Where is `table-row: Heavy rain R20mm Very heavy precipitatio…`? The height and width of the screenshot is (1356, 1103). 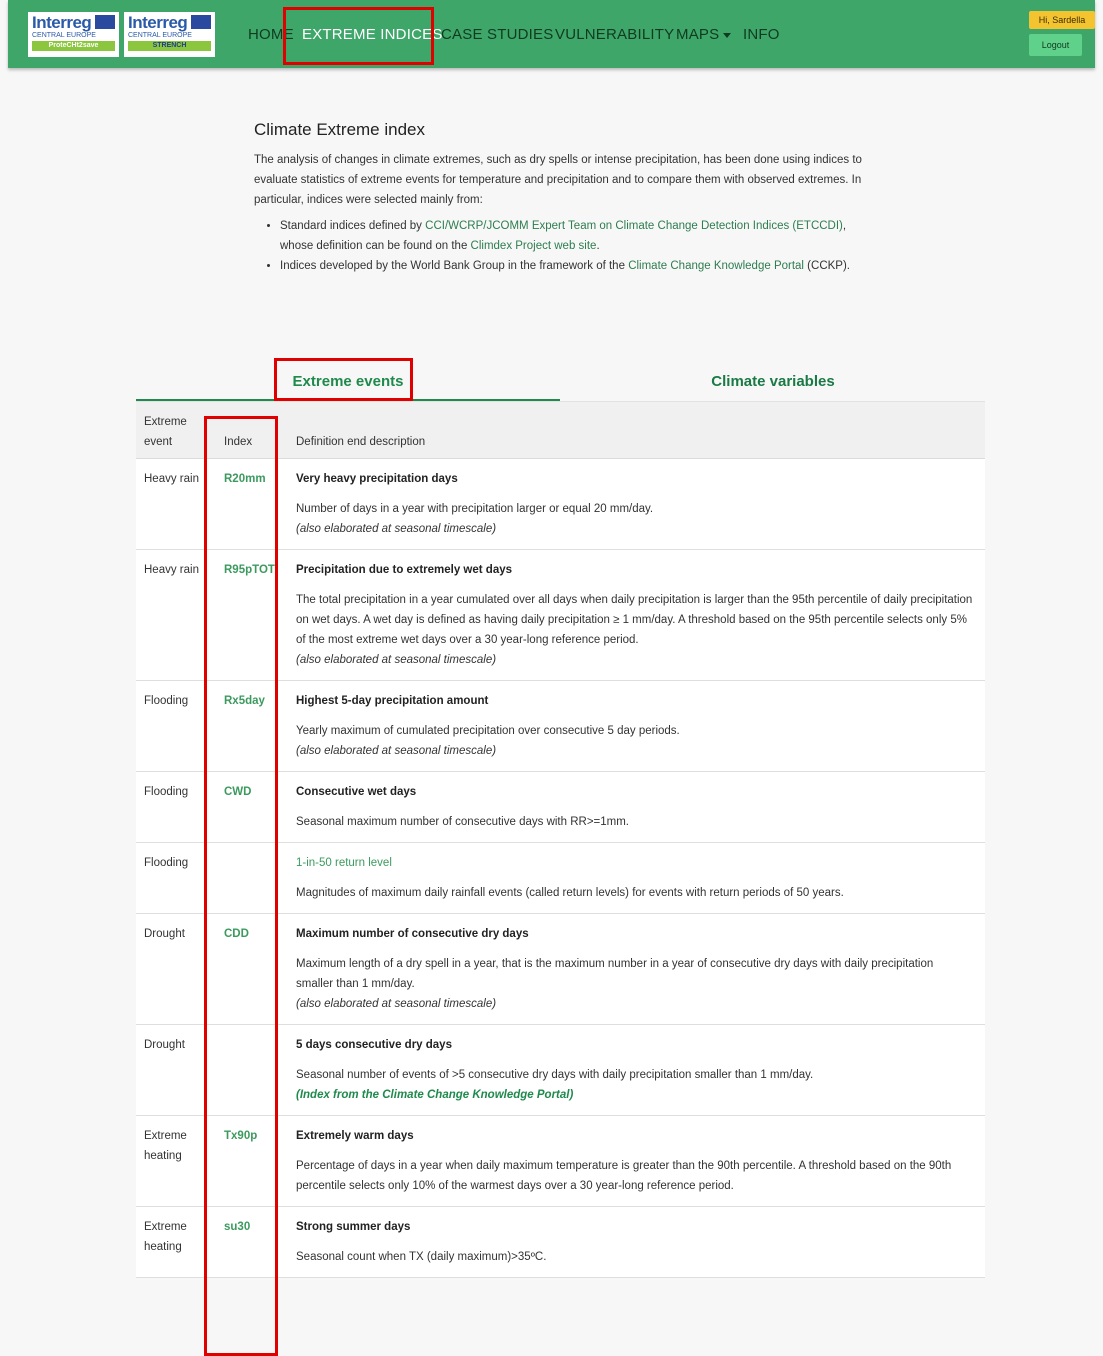
table-row: Heavy rain R20mm Very heavy precipitatio… is located at coordinates (560, 504).